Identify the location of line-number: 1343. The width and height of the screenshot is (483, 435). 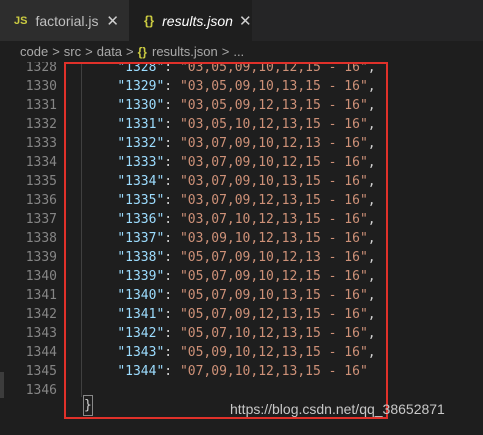
(41, 333).